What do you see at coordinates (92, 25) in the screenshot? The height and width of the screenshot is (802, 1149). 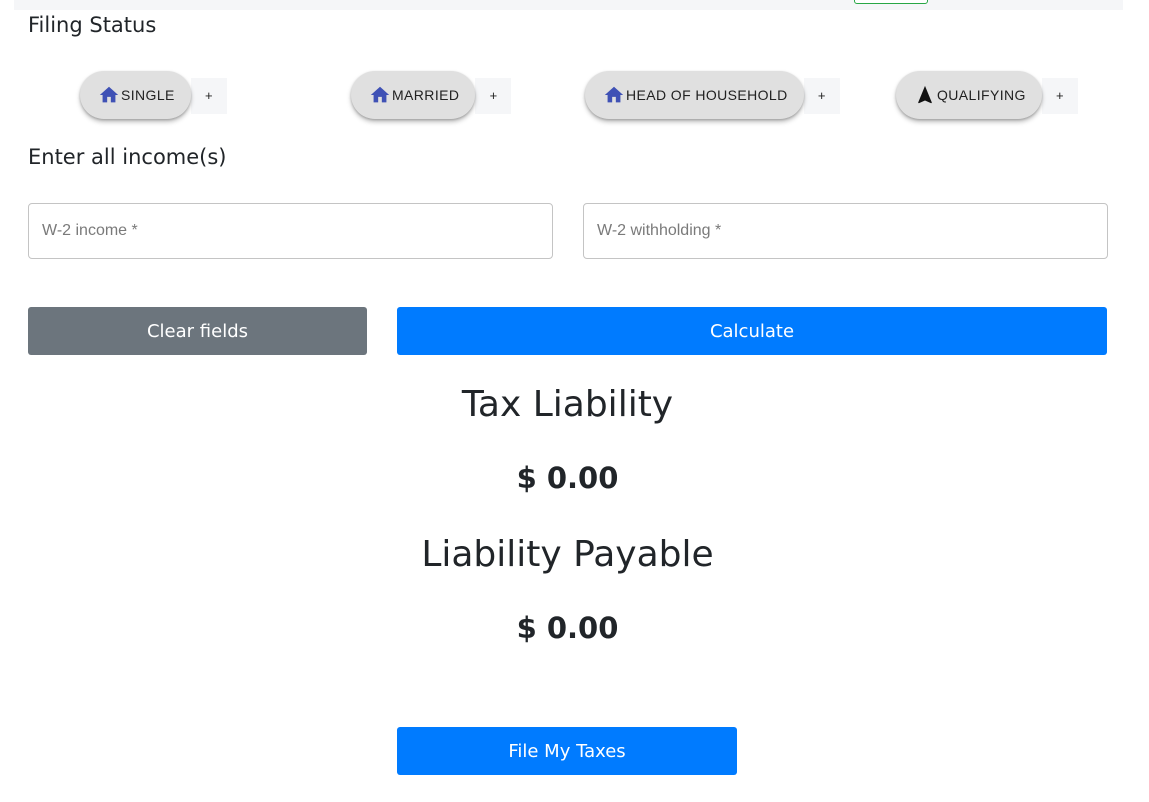 I see `filing-status-title: Filing Status` at bounding box center [92, 25].